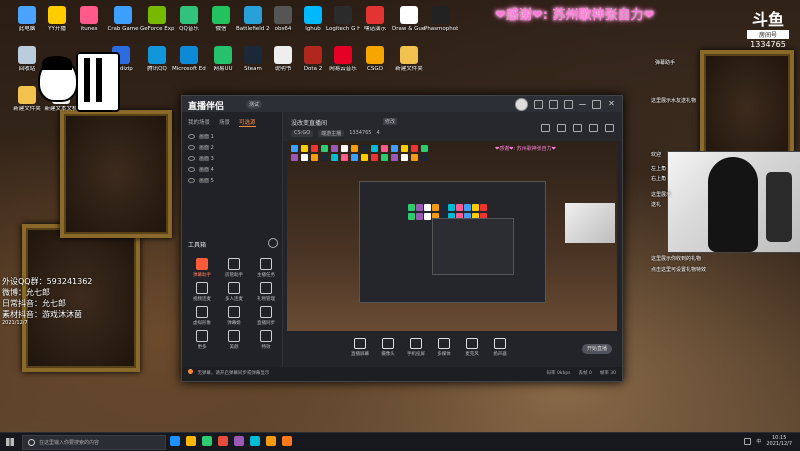 The image size is (800, 451). I want to click on scene-item: 画面 5, so click(232, 180).